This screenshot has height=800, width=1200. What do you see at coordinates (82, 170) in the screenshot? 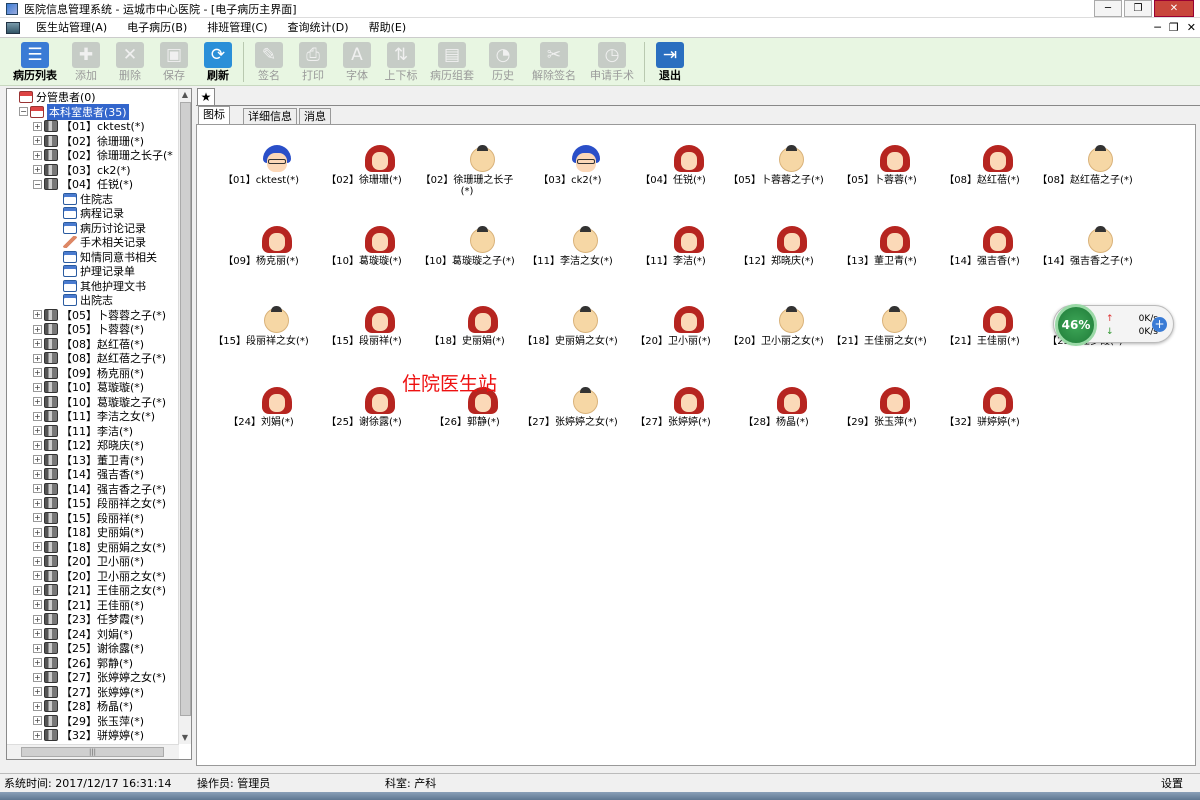
I see `tree-node: + 【03】ck2(*)` at bounding box center [82, 170].